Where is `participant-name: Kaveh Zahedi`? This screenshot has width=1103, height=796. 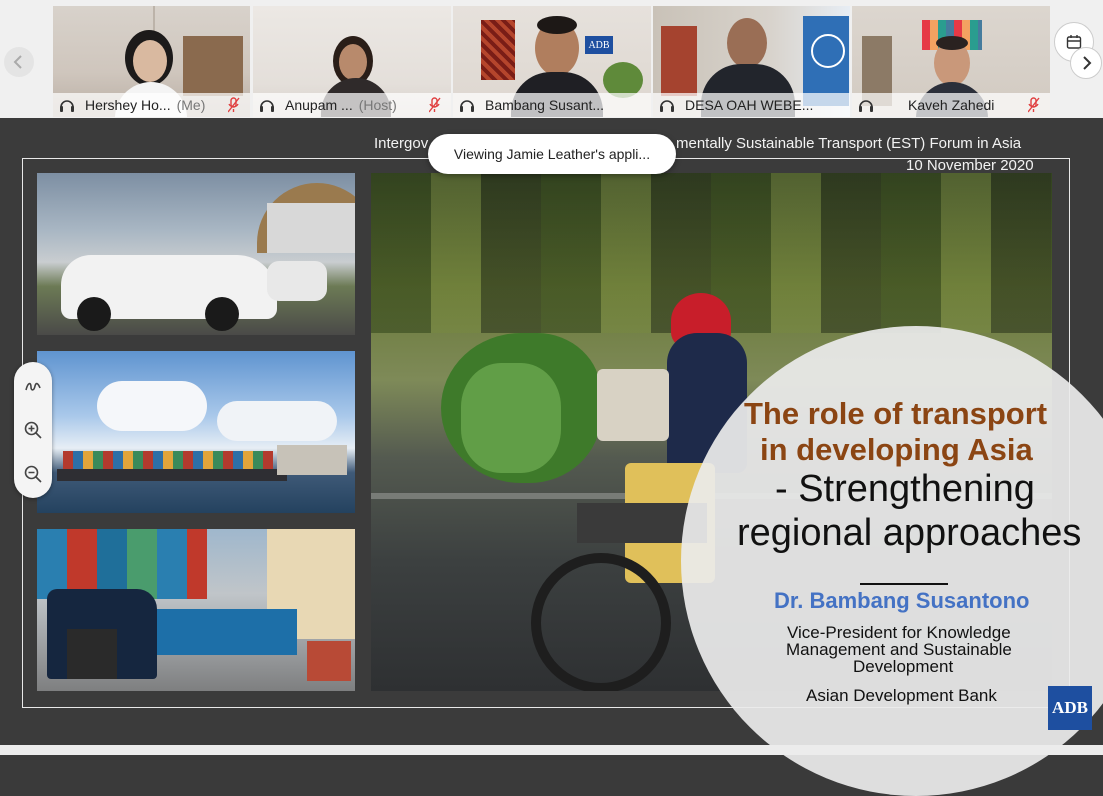 participant-name: Kaveh Zahedi is located at coordinates (951, 105).